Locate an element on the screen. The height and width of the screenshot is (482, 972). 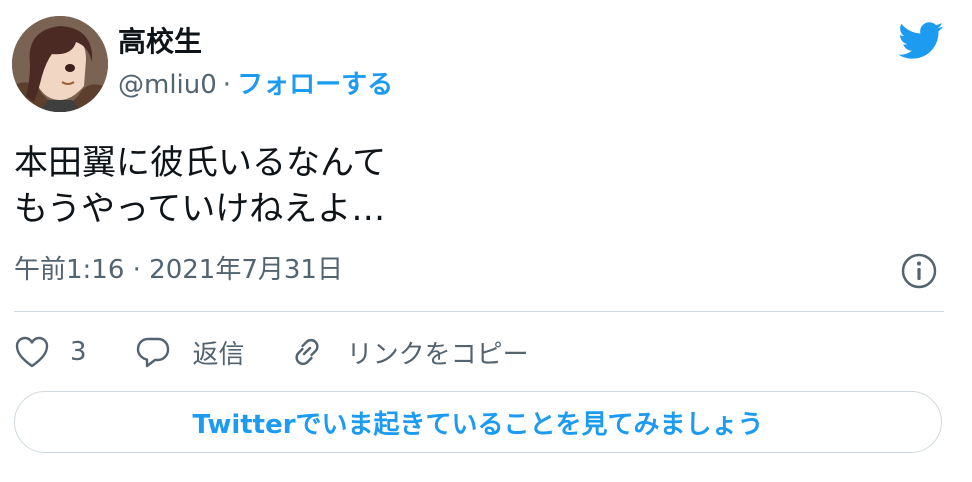
info-icon is located at coordinates (919, 271).